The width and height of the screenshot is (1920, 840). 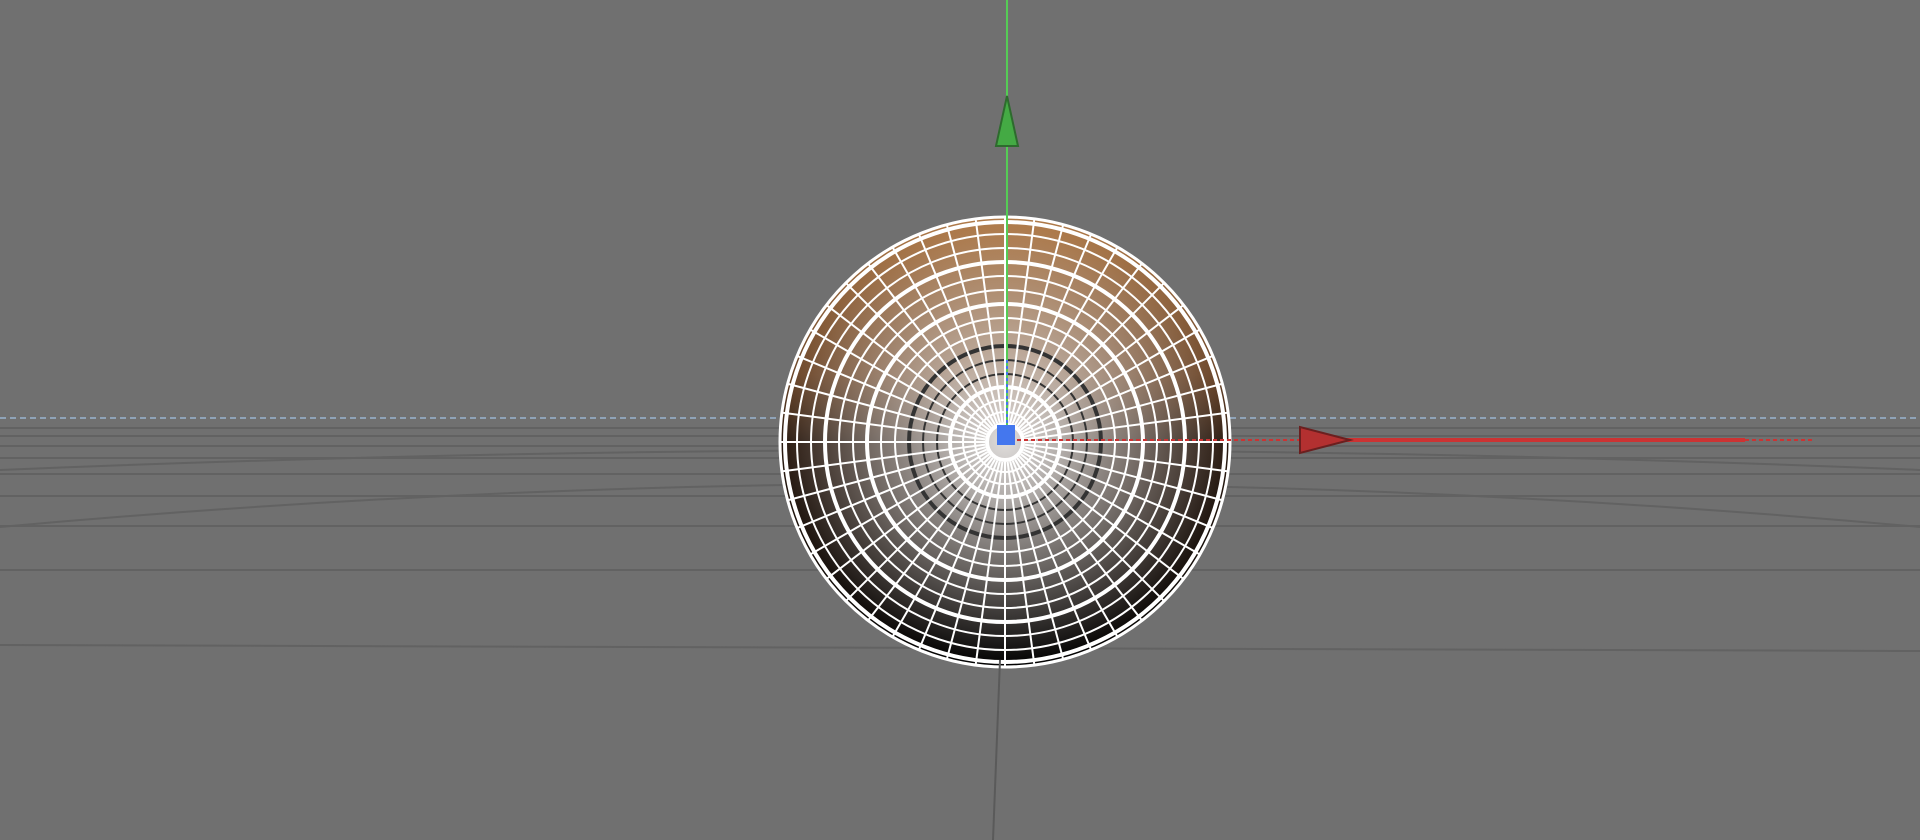 What do you see at coordinates (996, 749) in the screenshot?
I see `vertical-guide-line` at bounding box center [996, 749].